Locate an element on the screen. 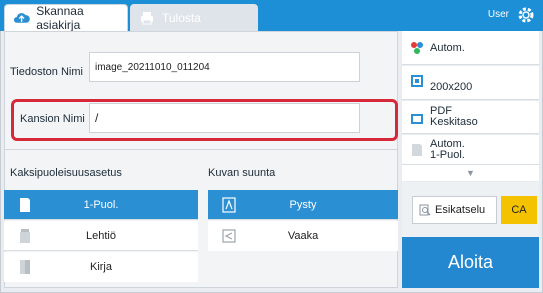 The height and width of the screenshot is (293, 543). file-name-value: image_20211010_011204 is located at coordinates (152, 67).